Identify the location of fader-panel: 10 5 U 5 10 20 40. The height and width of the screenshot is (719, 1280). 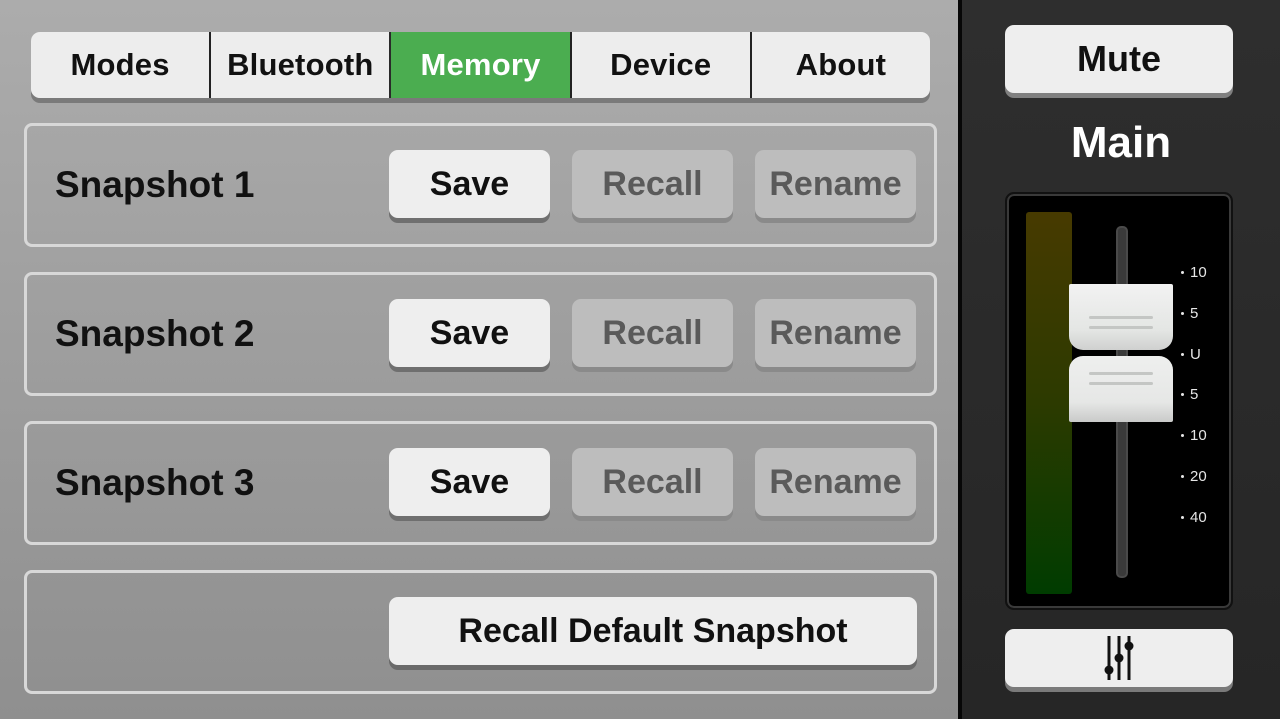
(1119, 401).